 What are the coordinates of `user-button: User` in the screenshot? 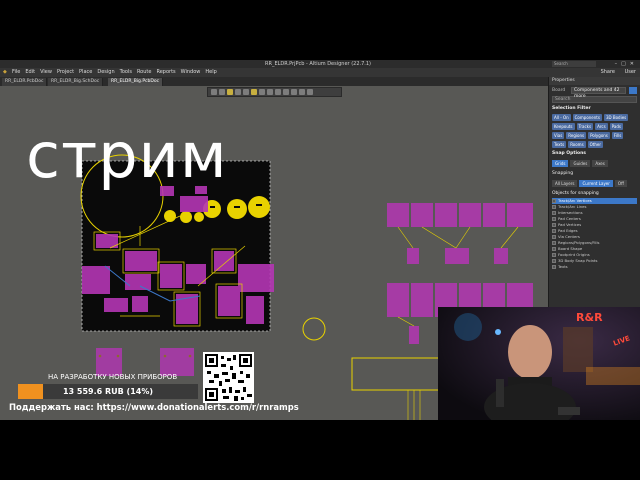 It's located at (630, 72).